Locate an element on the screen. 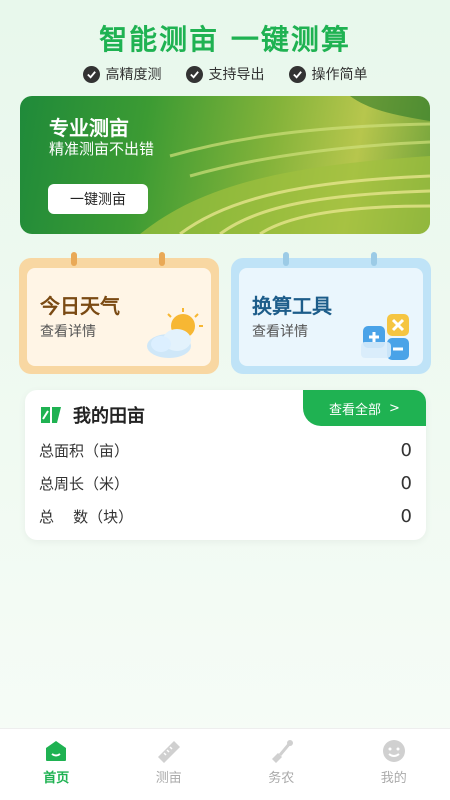 This screenshot has width=450, height=800. tool-details-link: 查看详情 is located at coordinates (280, 331).